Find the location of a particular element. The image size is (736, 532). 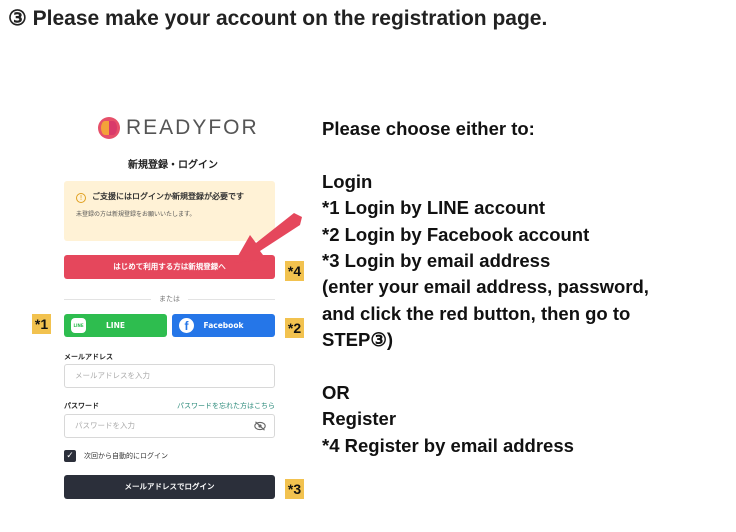

password-placeholder: パスワードを入力 is located at coordinates (105, 425).